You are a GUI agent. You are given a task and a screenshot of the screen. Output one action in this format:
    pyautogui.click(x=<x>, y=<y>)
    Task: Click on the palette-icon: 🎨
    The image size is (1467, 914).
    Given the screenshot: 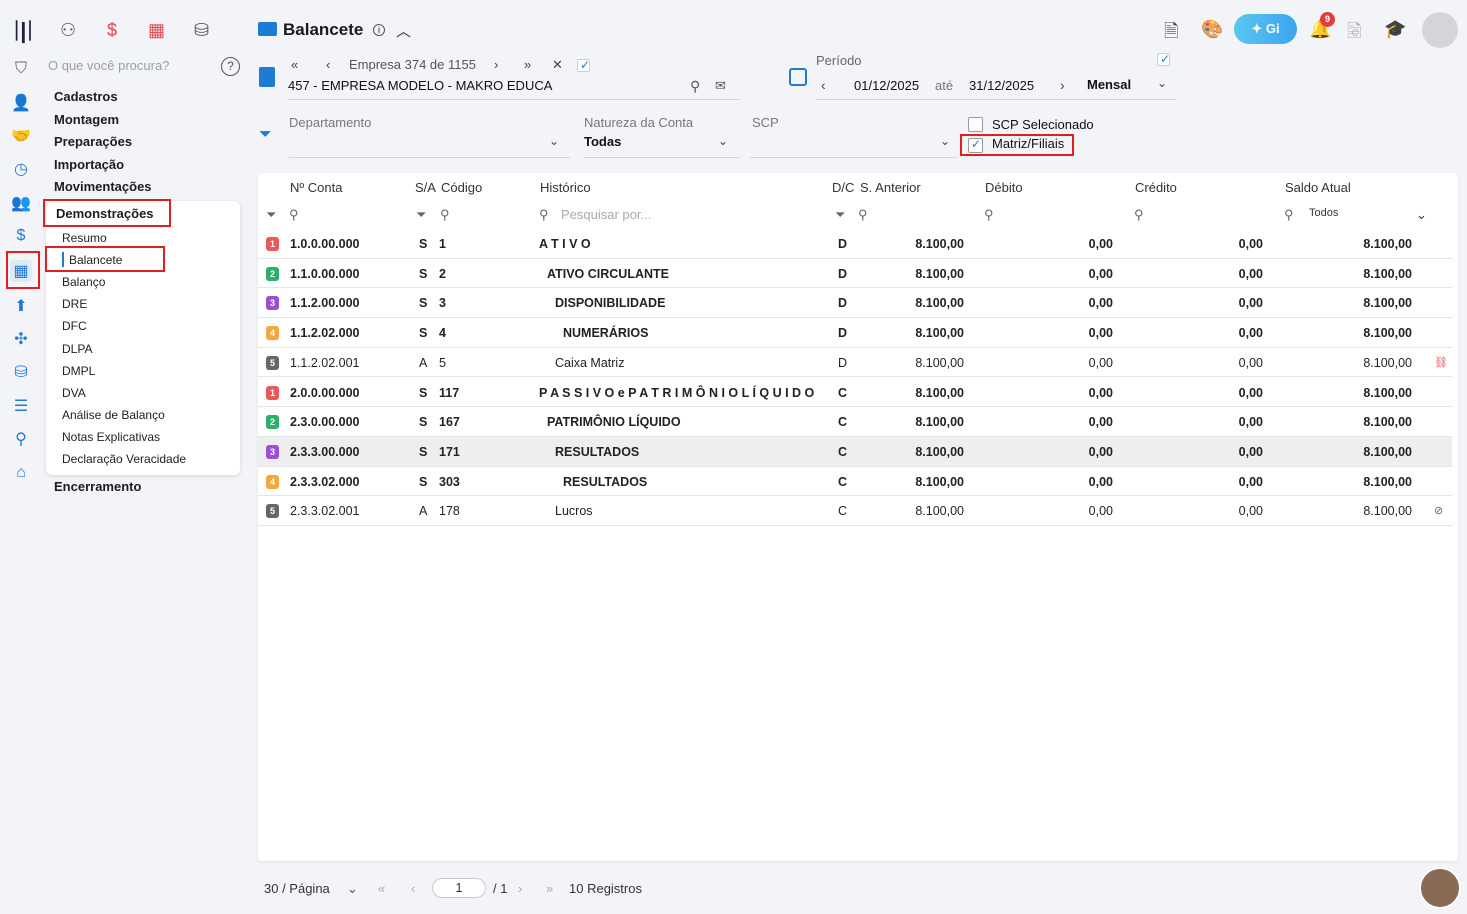 What is the action you would take?
    pyautogui.click(x=1212, y=29)
    